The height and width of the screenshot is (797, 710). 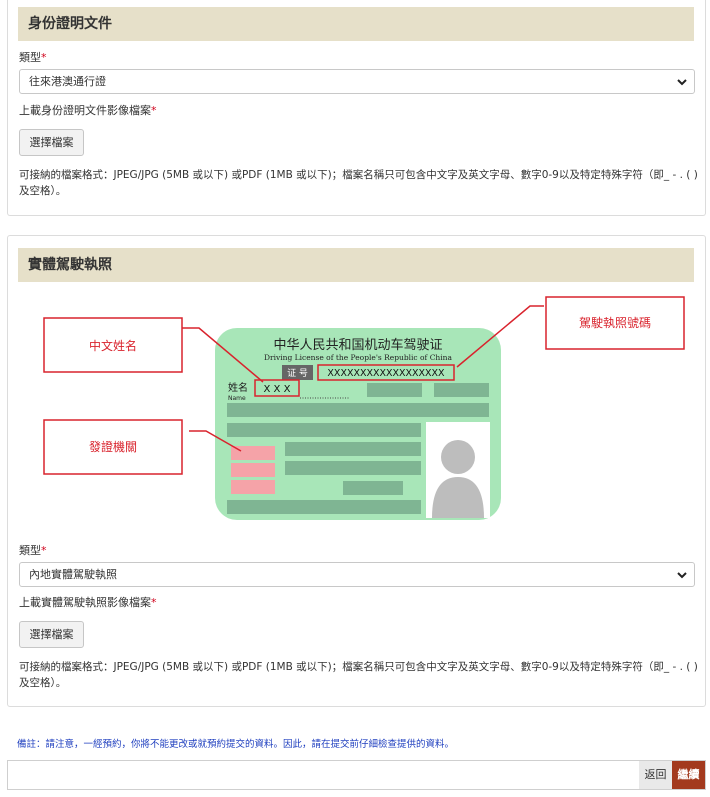 What do you see at coordinates (88, 602) in the screenshot?
I see `license-upload-label: 上載實體駕駛執照影像檔案*` at bounding box center [88, 602].